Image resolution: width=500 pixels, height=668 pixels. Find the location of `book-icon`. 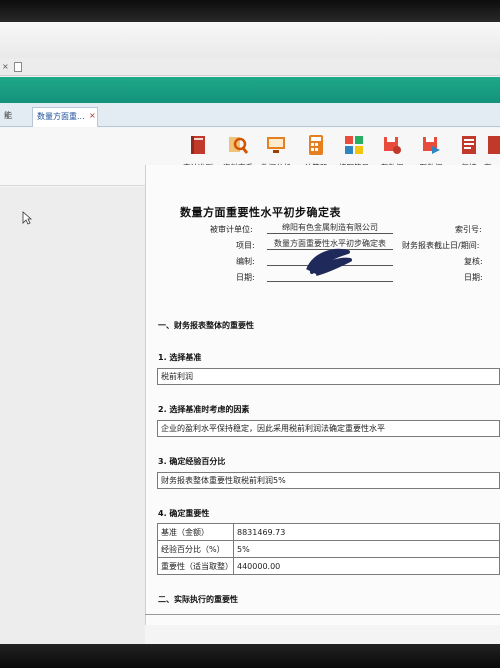

book-icon is located at coordinates (198, 145).